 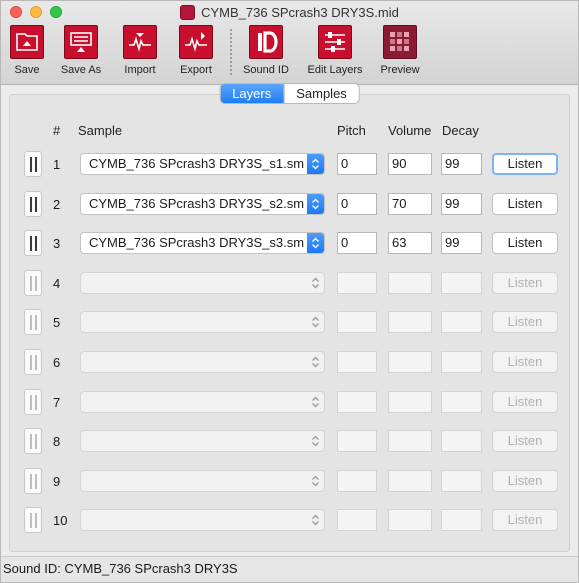 I want to click on layer-row: 7 Listen, so click(x=289, y=402).